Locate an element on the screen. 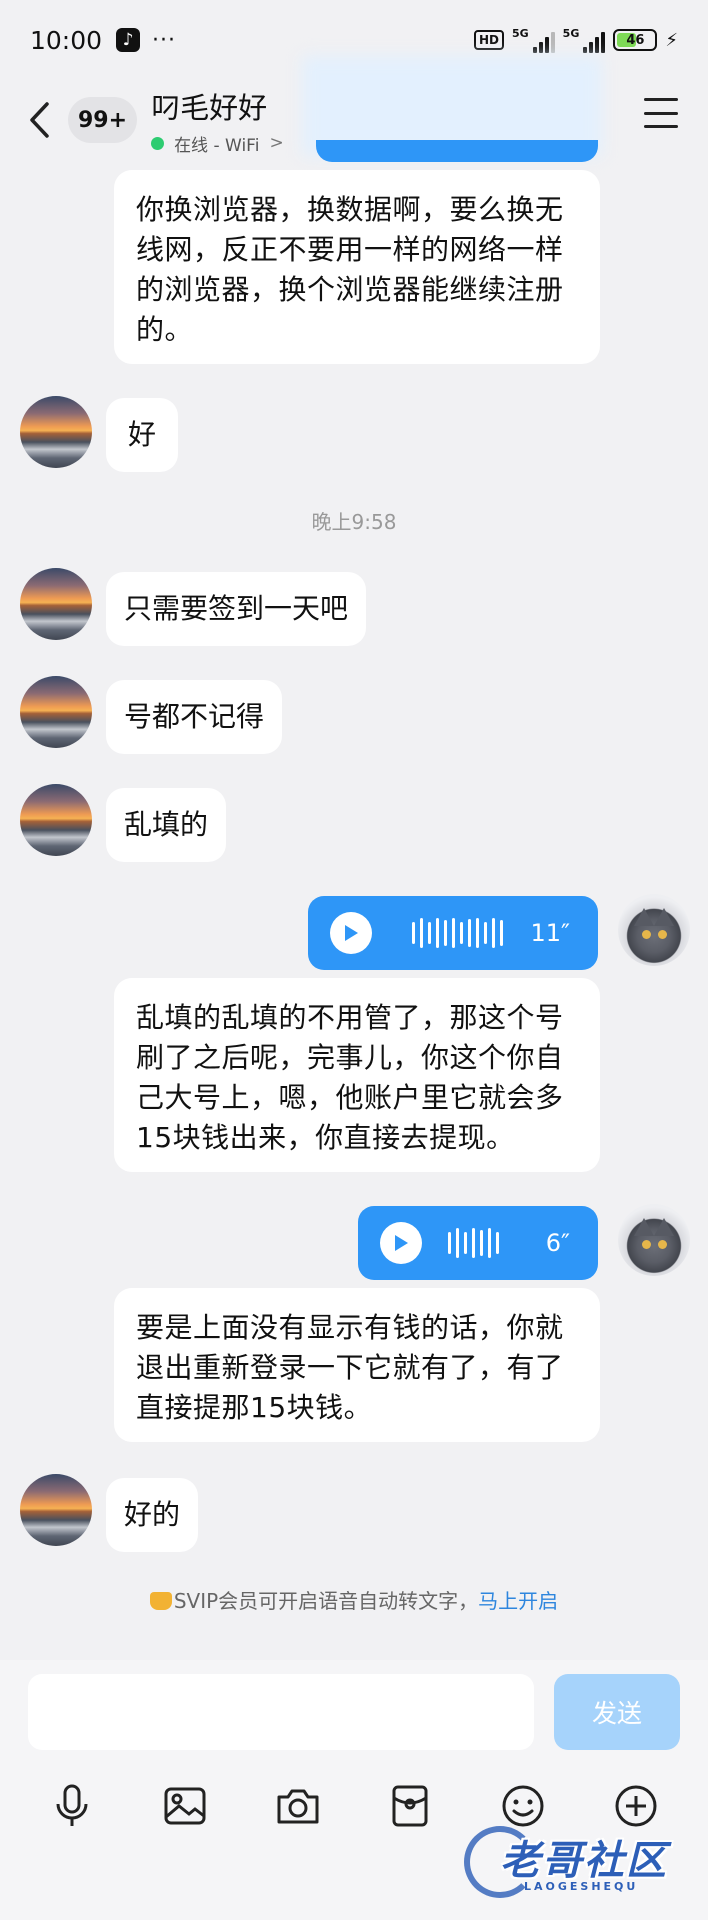 The height and width of the screenshot is (1920, 708). clock: 10:00 is located at coordinates (66, 40).